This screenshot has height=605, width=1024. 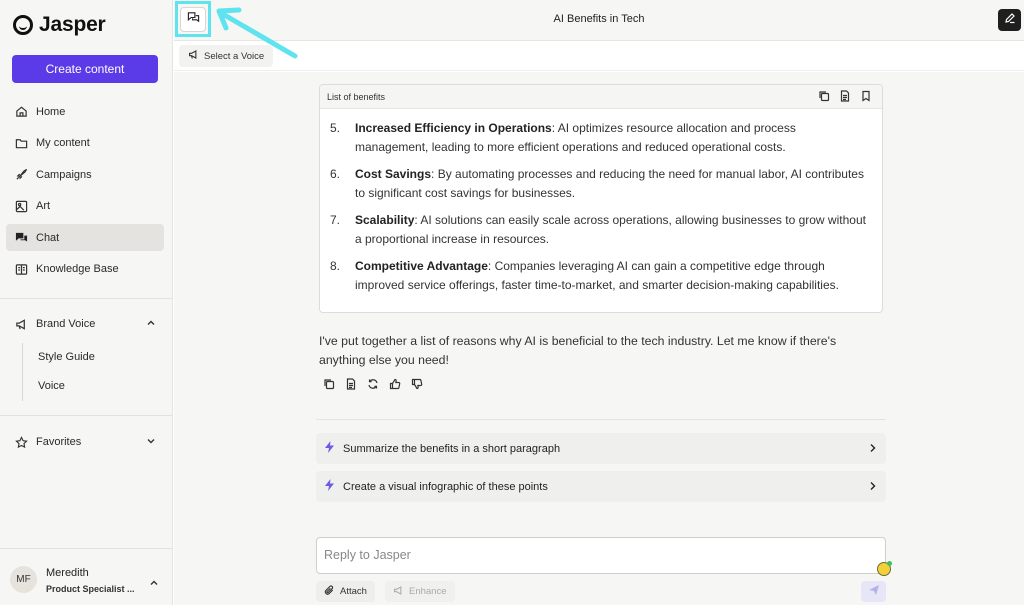 I want to click on card-tools, so click(x=845, y=97).